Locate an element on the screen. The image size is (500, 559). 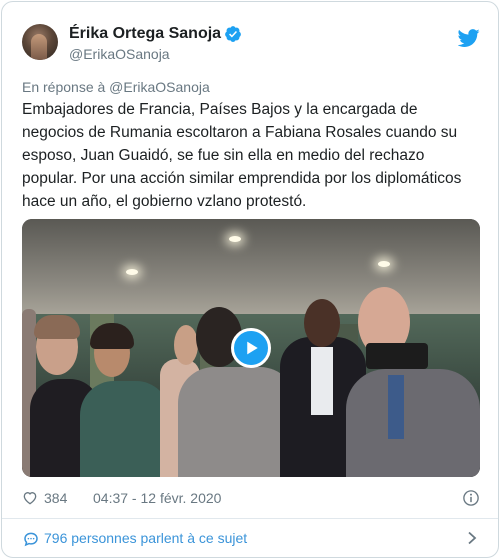
conversation-link: 796 personnes parlent à ce sujet is located at coordinates (250, 538).